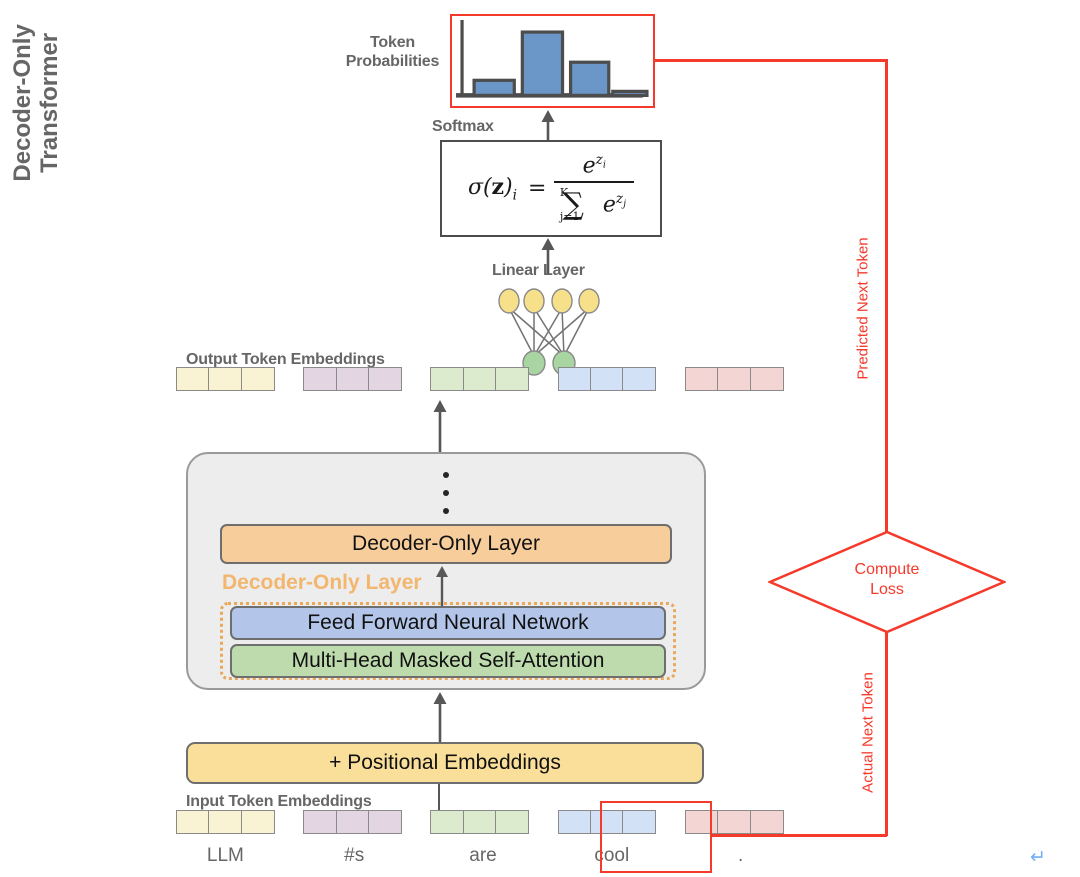  I want to click on softmax-formula-box: σ(z)i = ezi ∑ K j=1 ezj, so click(551, 188).